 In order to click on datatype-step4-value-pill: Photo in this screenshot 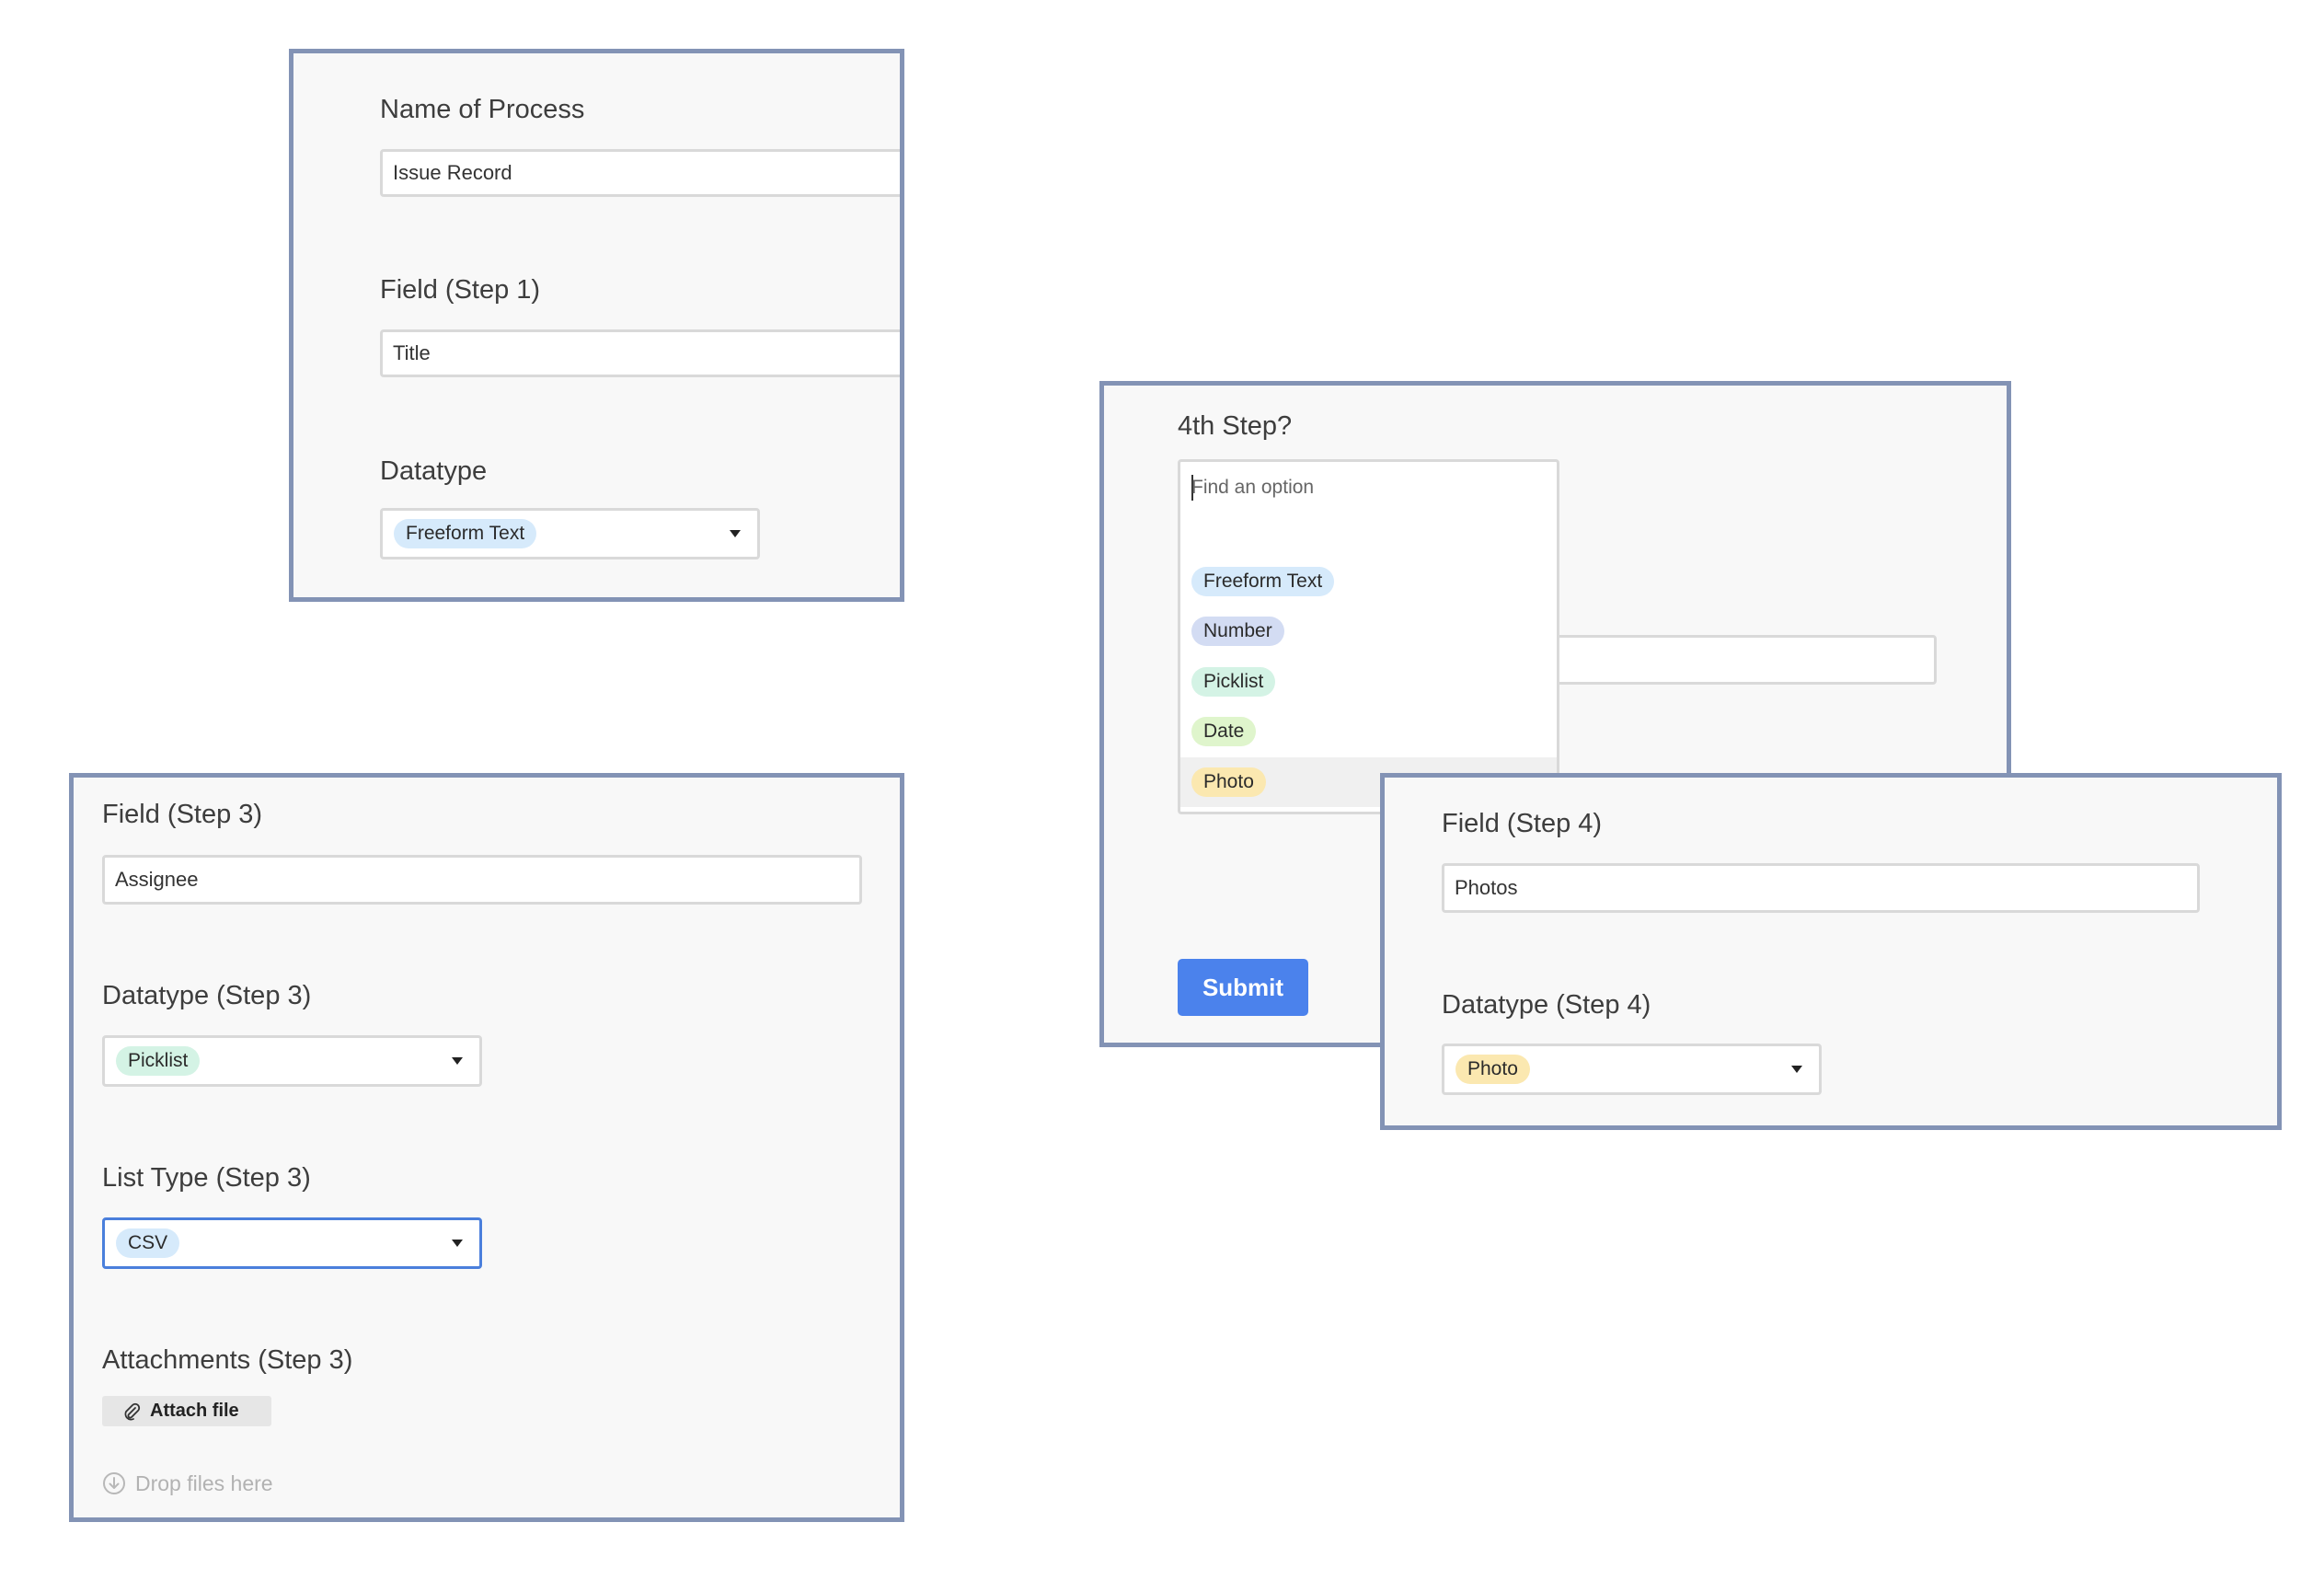, I will do `click(1493, 1069)`.